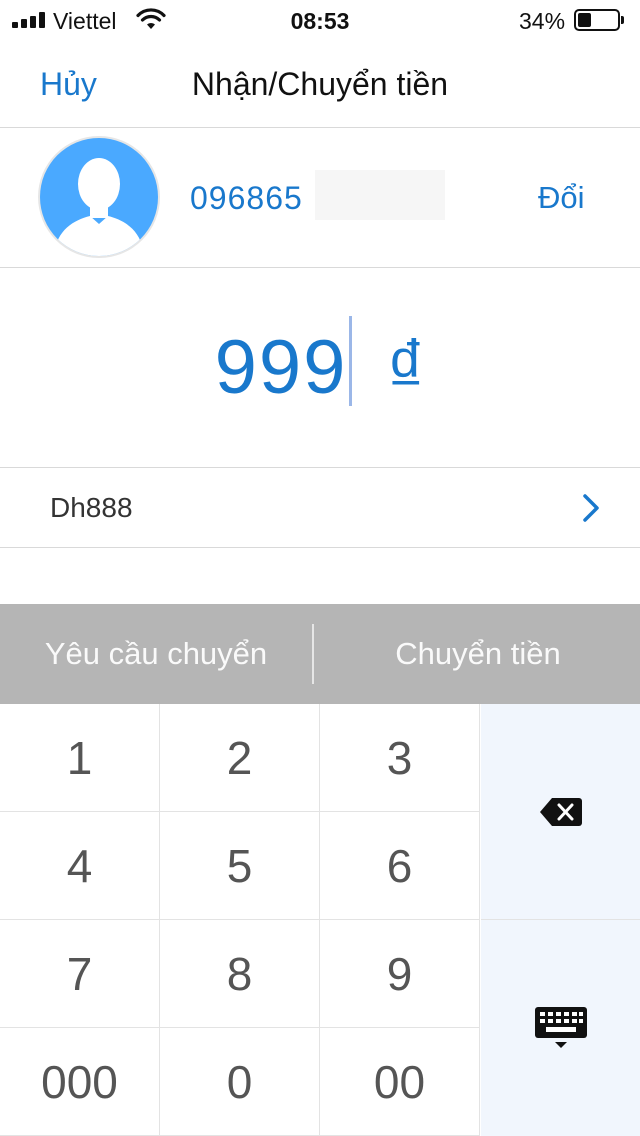  I want to click on note-text: Dh888, so click(91, 507).